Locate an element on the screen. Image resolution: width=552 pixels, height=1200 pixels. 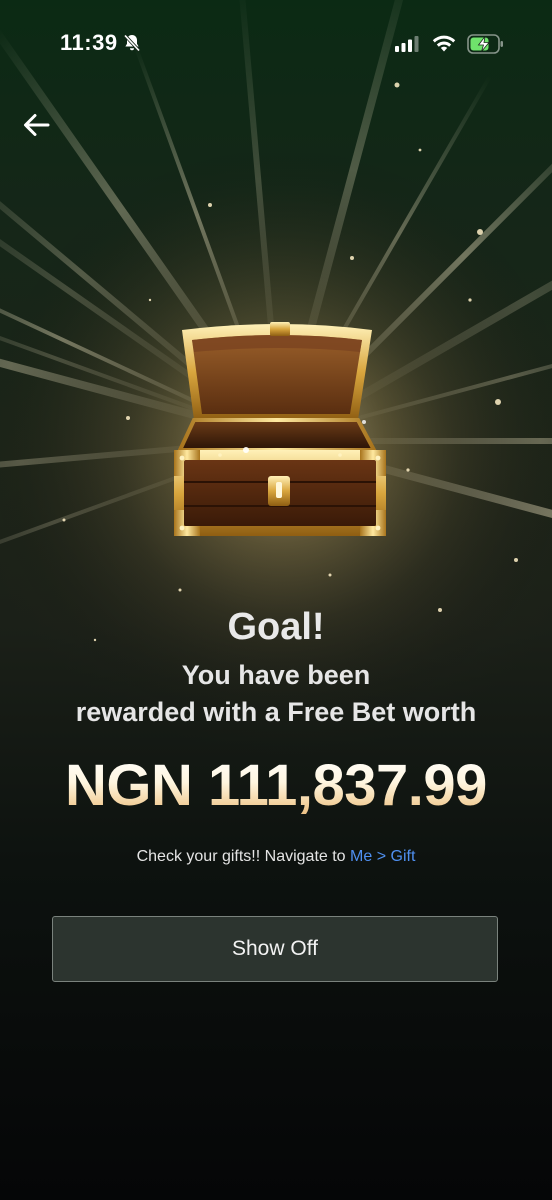
show-off-button: Show Off is located at coordinates (275, 949).